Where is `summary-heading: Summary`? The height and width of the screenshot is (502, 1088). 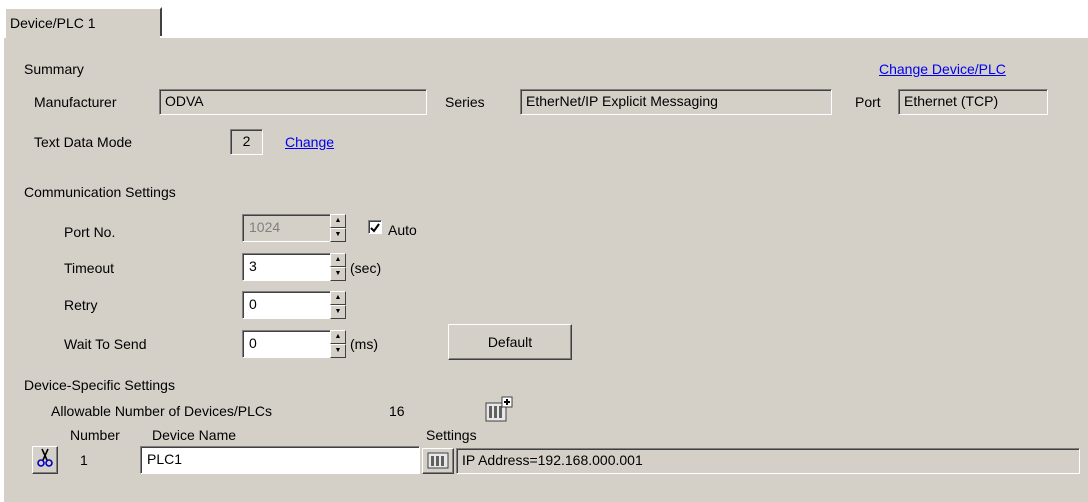 summary-heading: Summary is located at coordinates (54, 69).